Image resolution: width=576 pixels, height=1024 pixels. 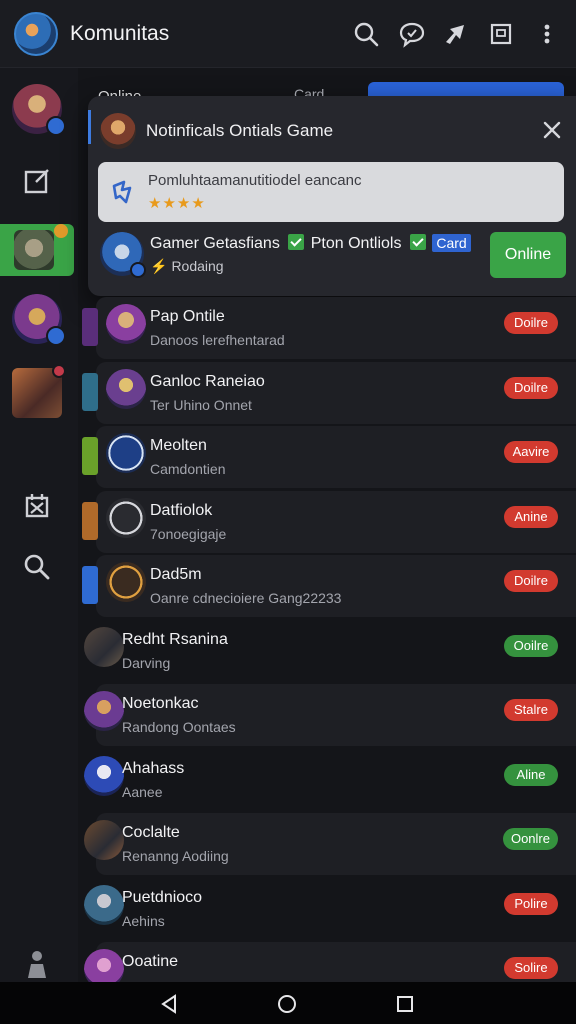 I want to click on list-item-subtitle: Danoos lerefhentarad, so click(x=217, y=340).